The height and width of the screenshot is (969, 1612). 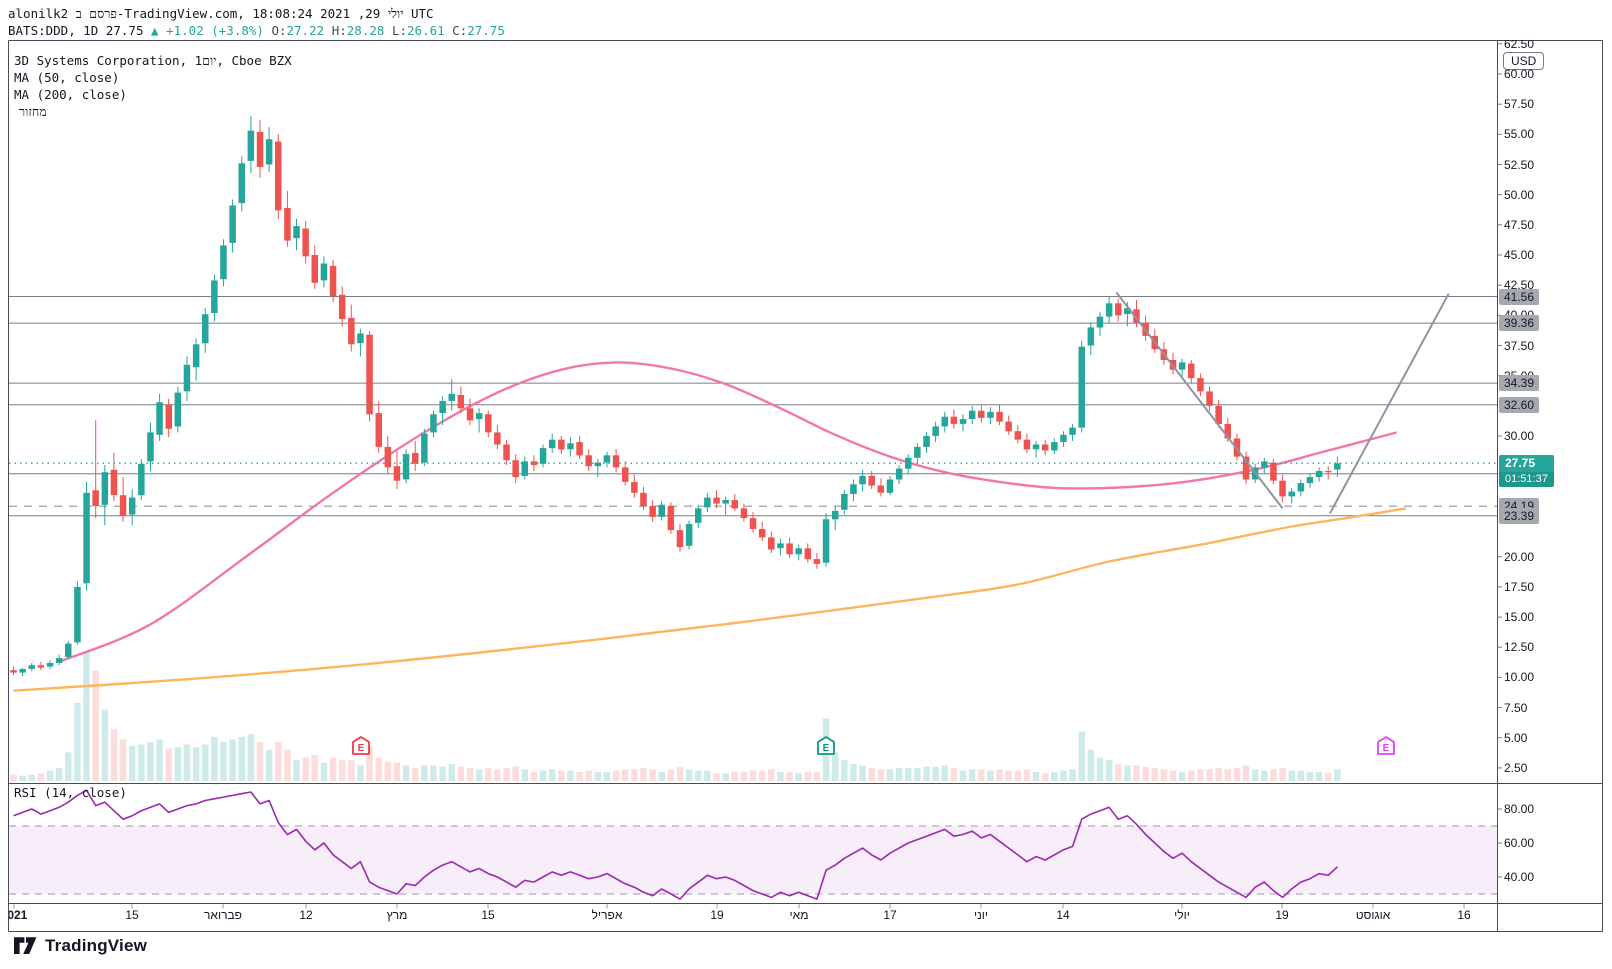 I want to click on rsi-band, so click(x=753, y=860).